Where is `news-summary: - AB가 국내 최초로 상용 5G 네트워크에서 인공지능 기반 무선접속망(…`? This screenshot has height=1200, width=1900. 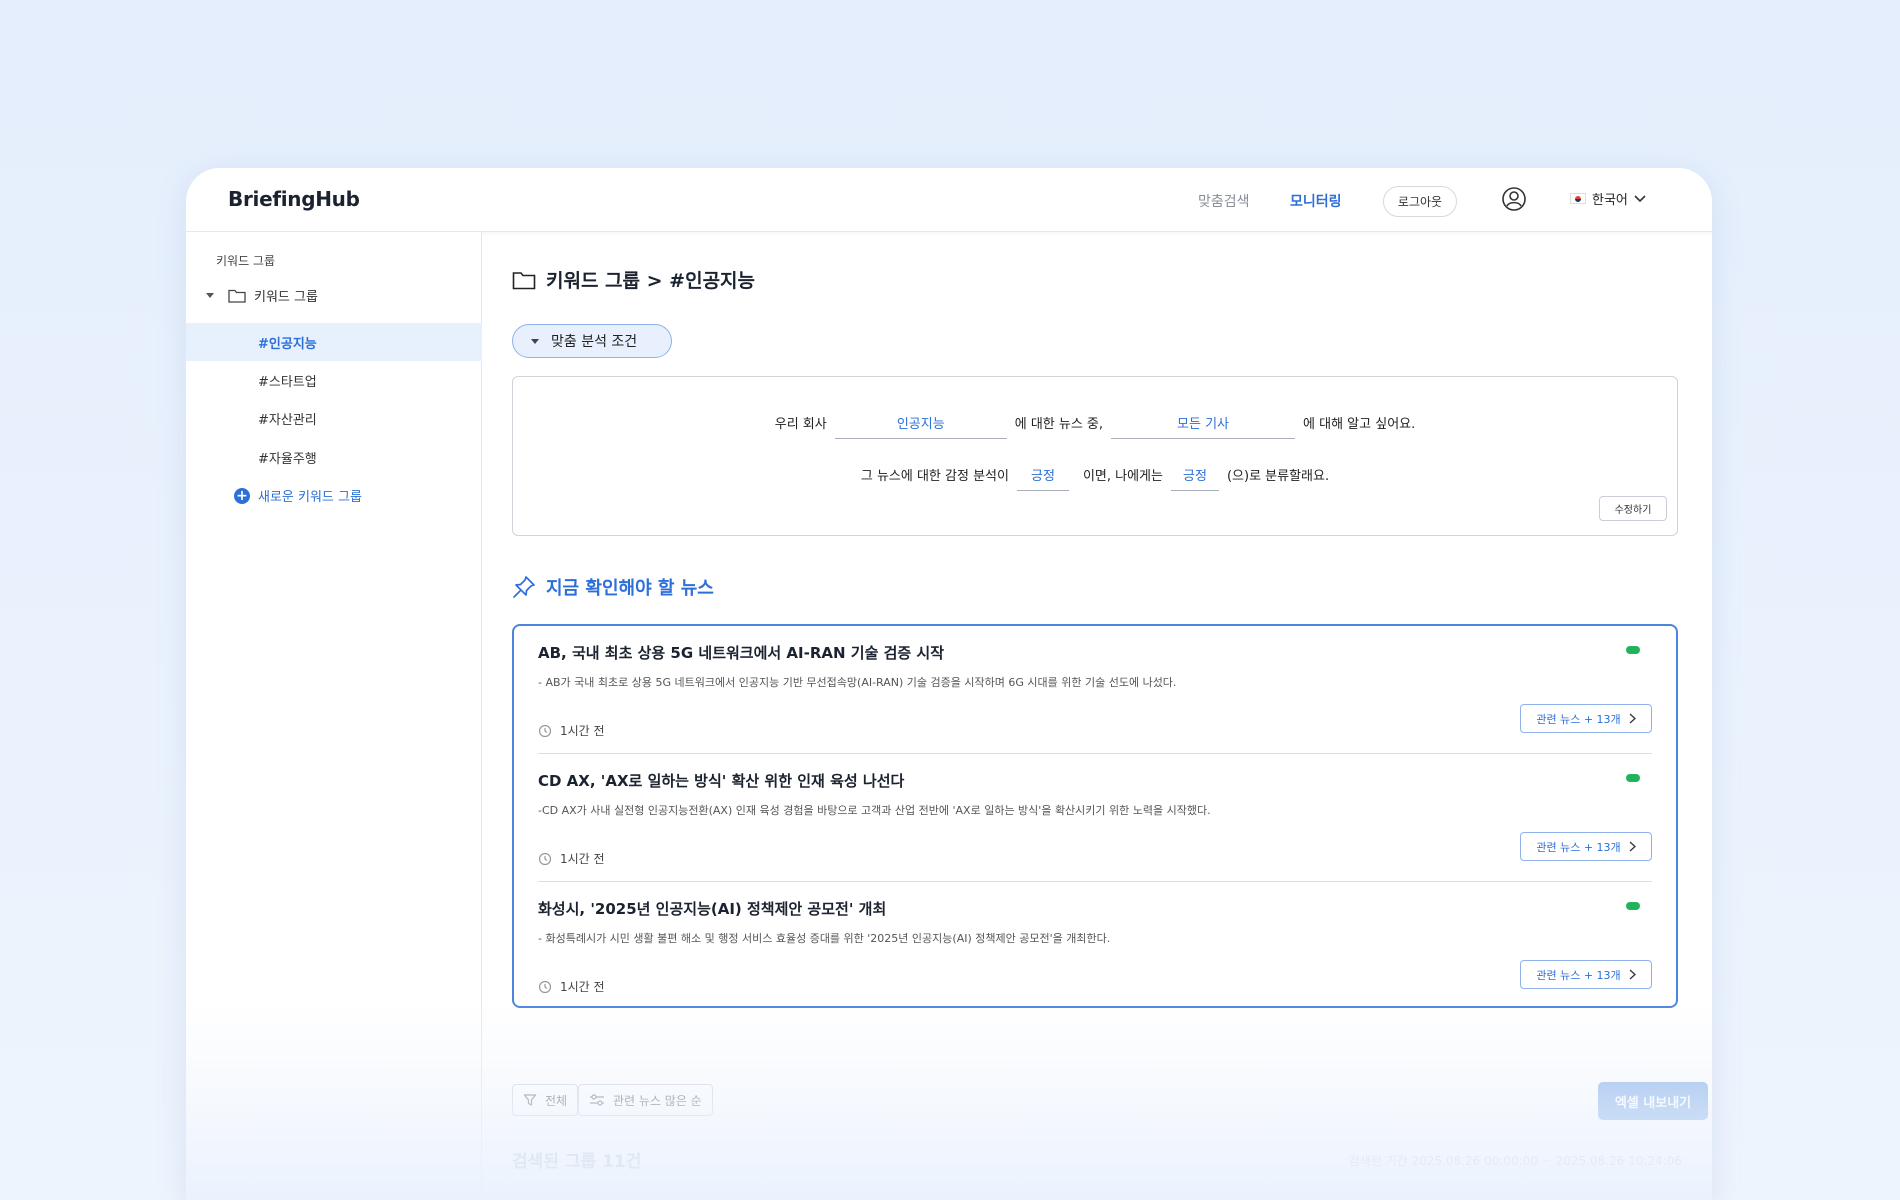
news-summary: - AB가 국내 최초로 상용 5G 네트워크에서 인공지능 기반 무선접속망(… is located at coordinates (857, 682).